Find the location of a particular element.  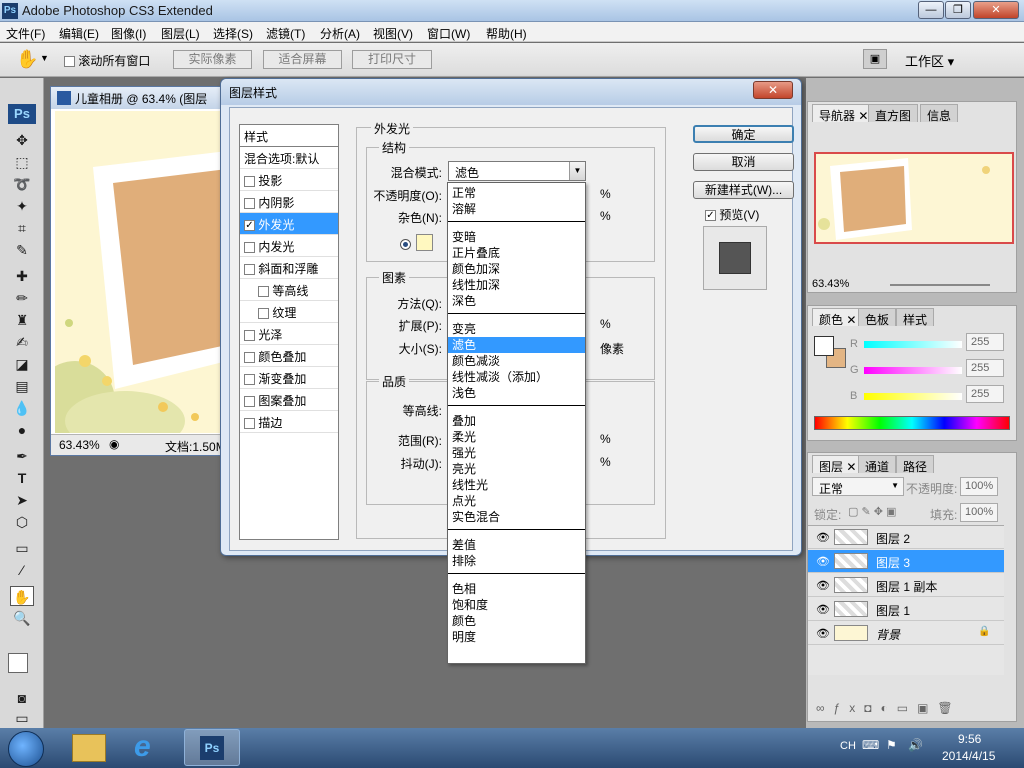

blend-option: 明度 is located at coordinates (516, 637).